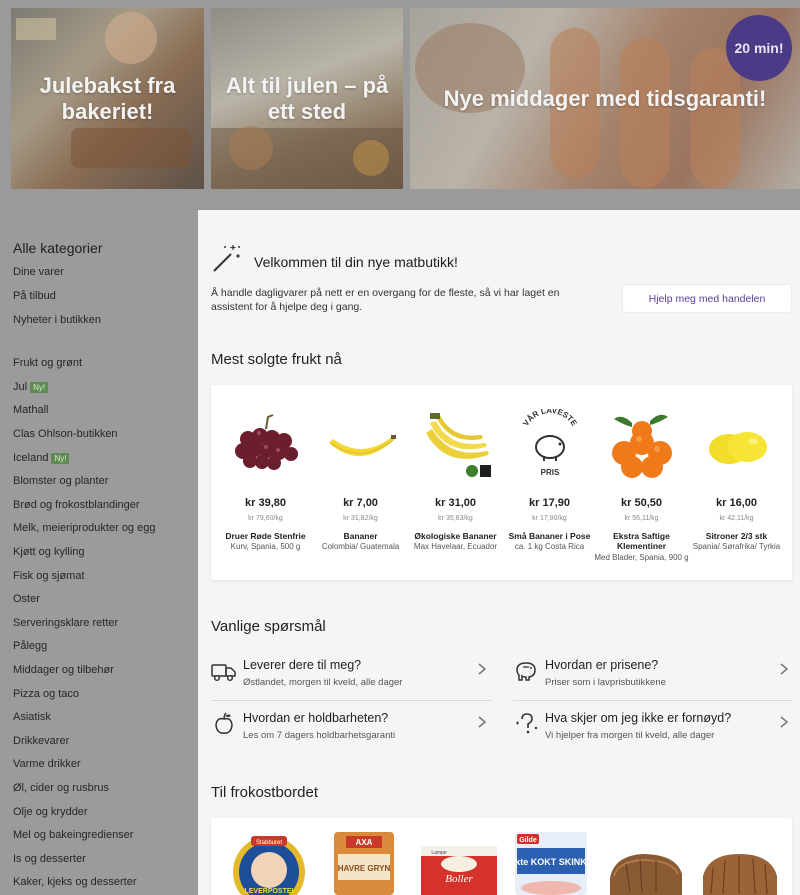 Image resolution: width=800 pixels, height=895 pixels. Describe the element at coordinates (302, 665) in the screenshot. I see `faq-question: Leverer dere til meg?` at that location.